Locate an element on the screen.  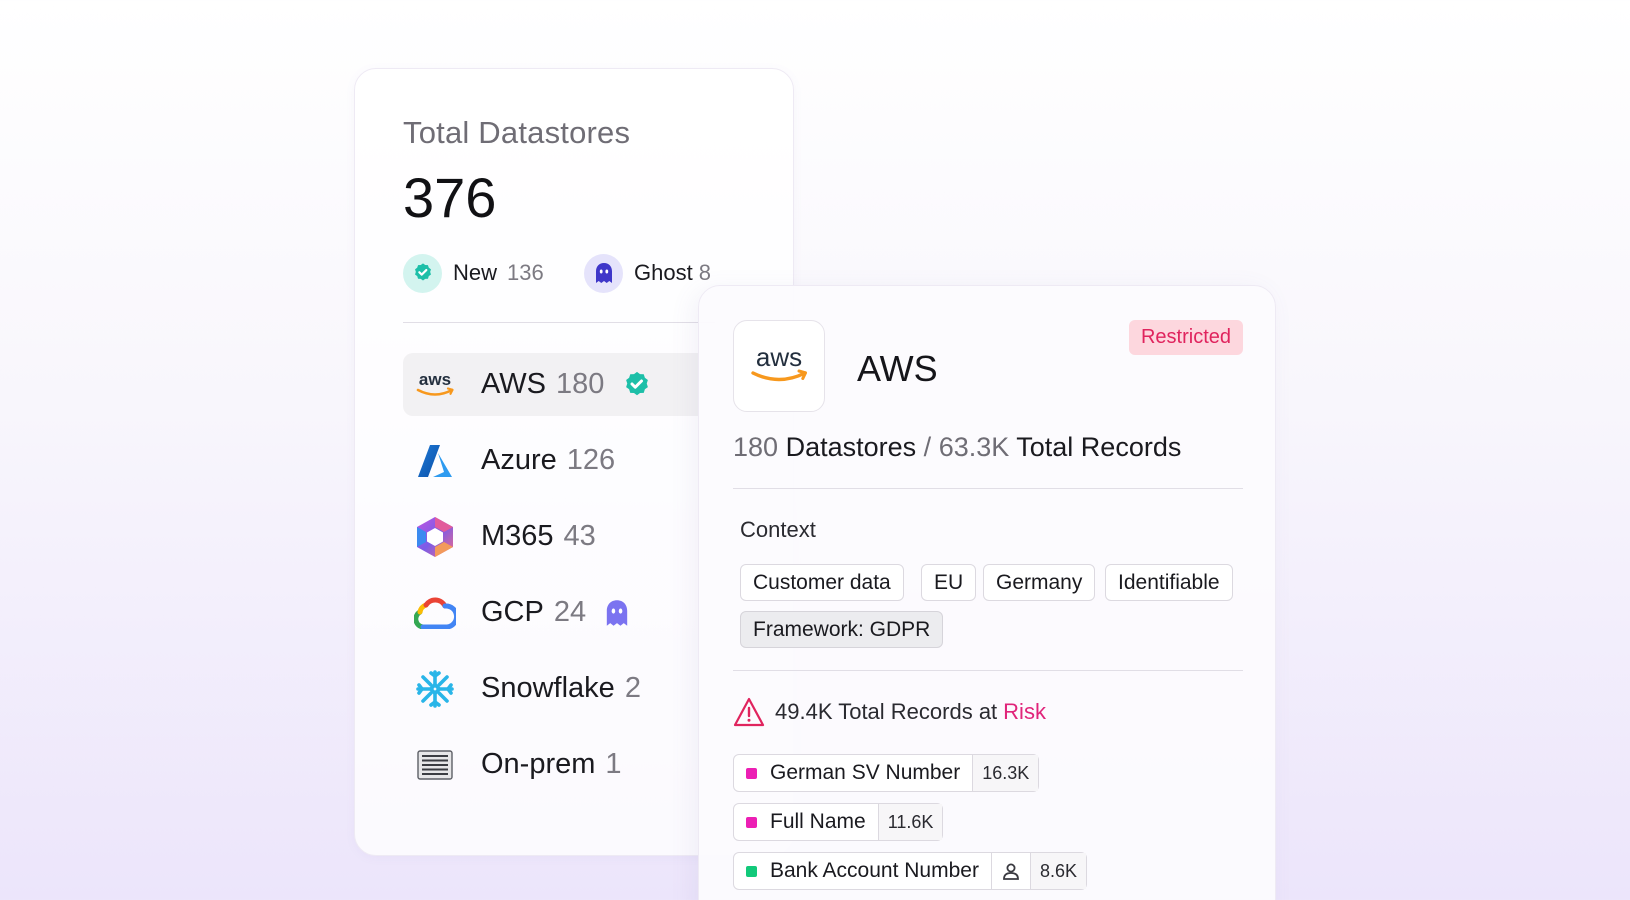
new-label: New is located at coordinates (475, 272).